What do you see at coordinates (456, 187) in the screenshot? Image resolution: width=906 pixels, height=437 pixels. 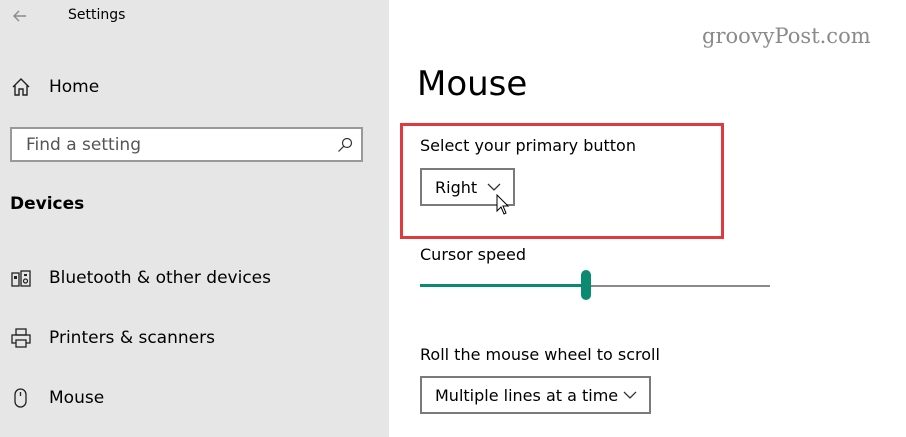 I see `dropdown-value: Right` at bounding box center [456, 187].